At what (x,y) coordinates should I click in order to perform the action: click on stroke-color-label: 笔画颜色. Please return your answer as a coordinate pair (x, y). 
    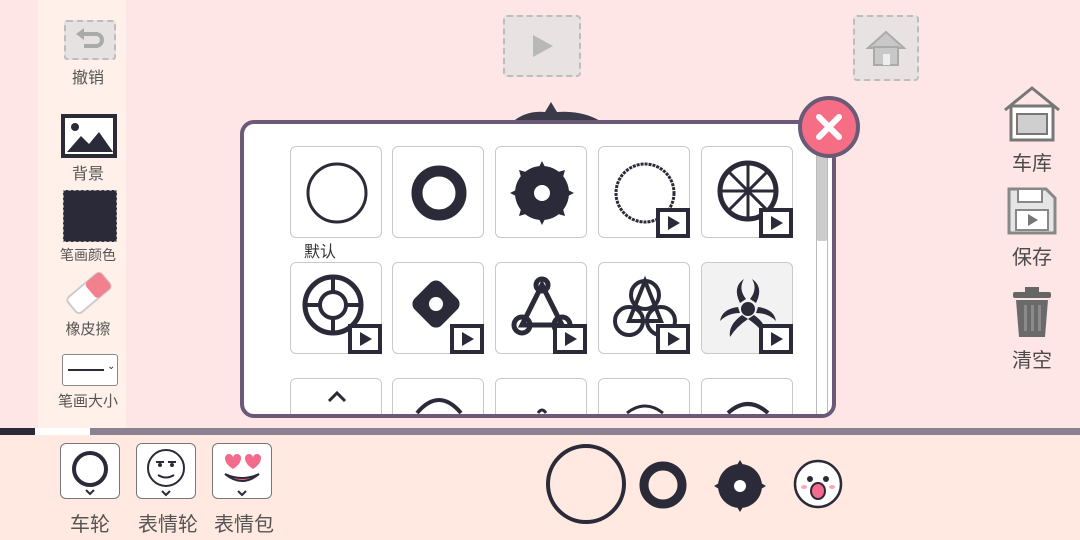
    Looking at the image, I should click on (88, 256).